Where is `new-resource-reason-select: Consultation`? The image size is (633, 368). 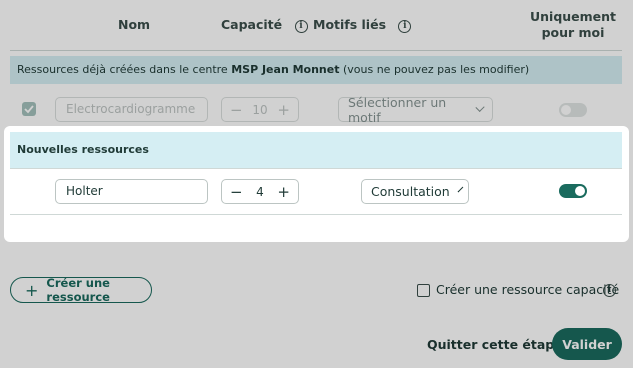 new-resource-reason-select: Consultation is located at coordinates (415, 191).